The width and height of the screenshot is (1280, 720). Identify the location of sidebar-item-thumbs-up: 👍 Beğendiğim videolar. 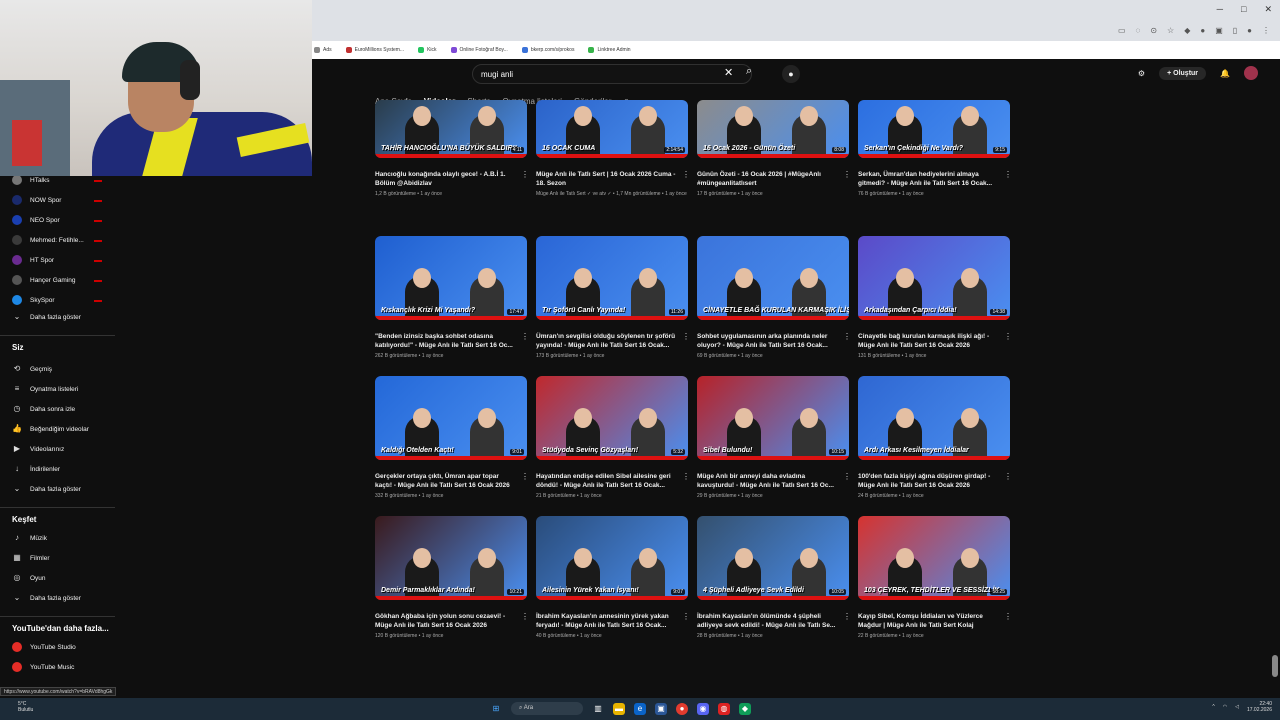
(50, 429).